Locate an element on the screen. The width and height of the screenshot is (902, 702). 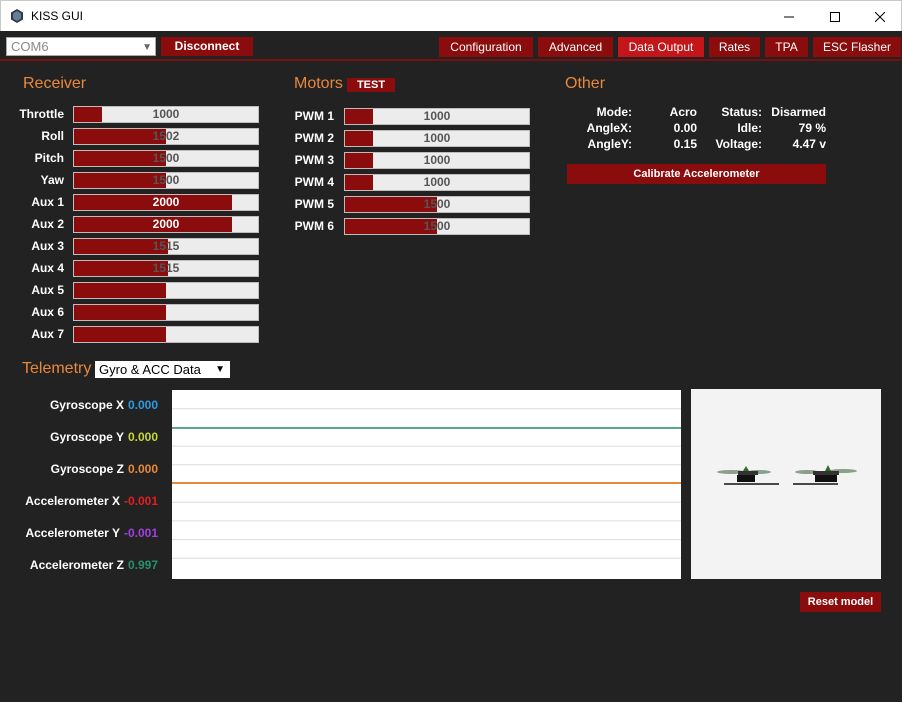
telemetry-series-item: Accelerometer X -0.001 is located at coordinates (91, 501).